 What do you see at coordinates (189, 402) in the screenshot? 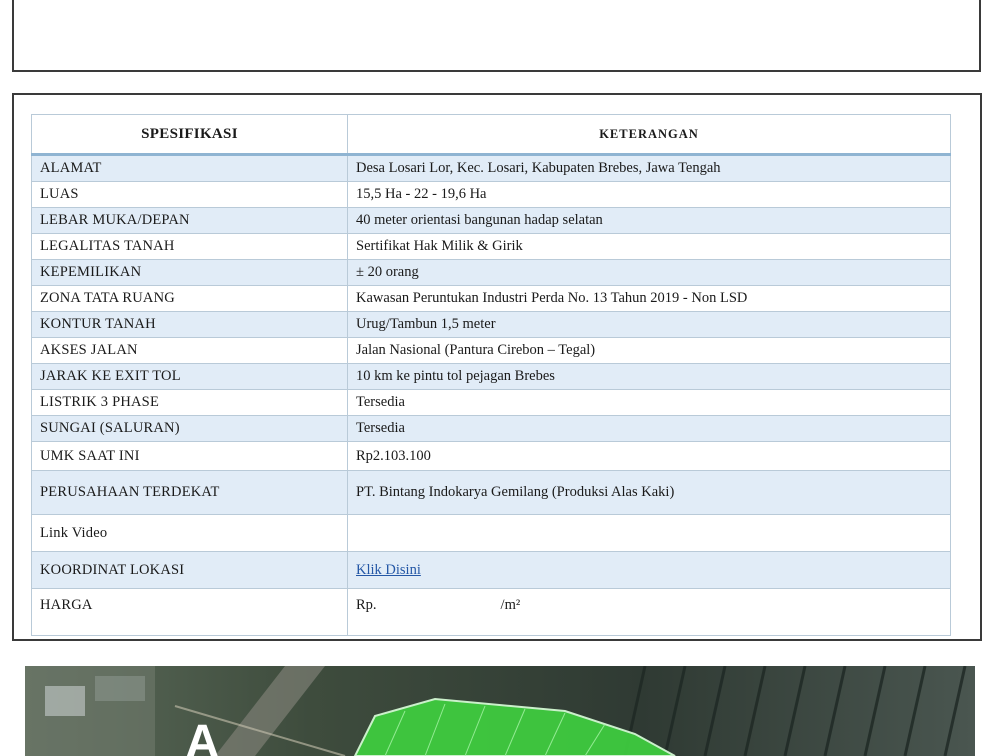
I see `row-label: LISTRIK 3 PHASE` at bounding box center [189, 402].